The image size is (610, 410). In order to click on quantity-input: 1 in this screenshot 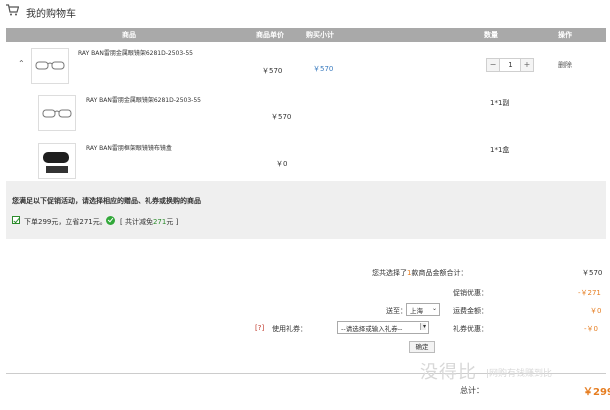, I will do `click(510, 65)`.